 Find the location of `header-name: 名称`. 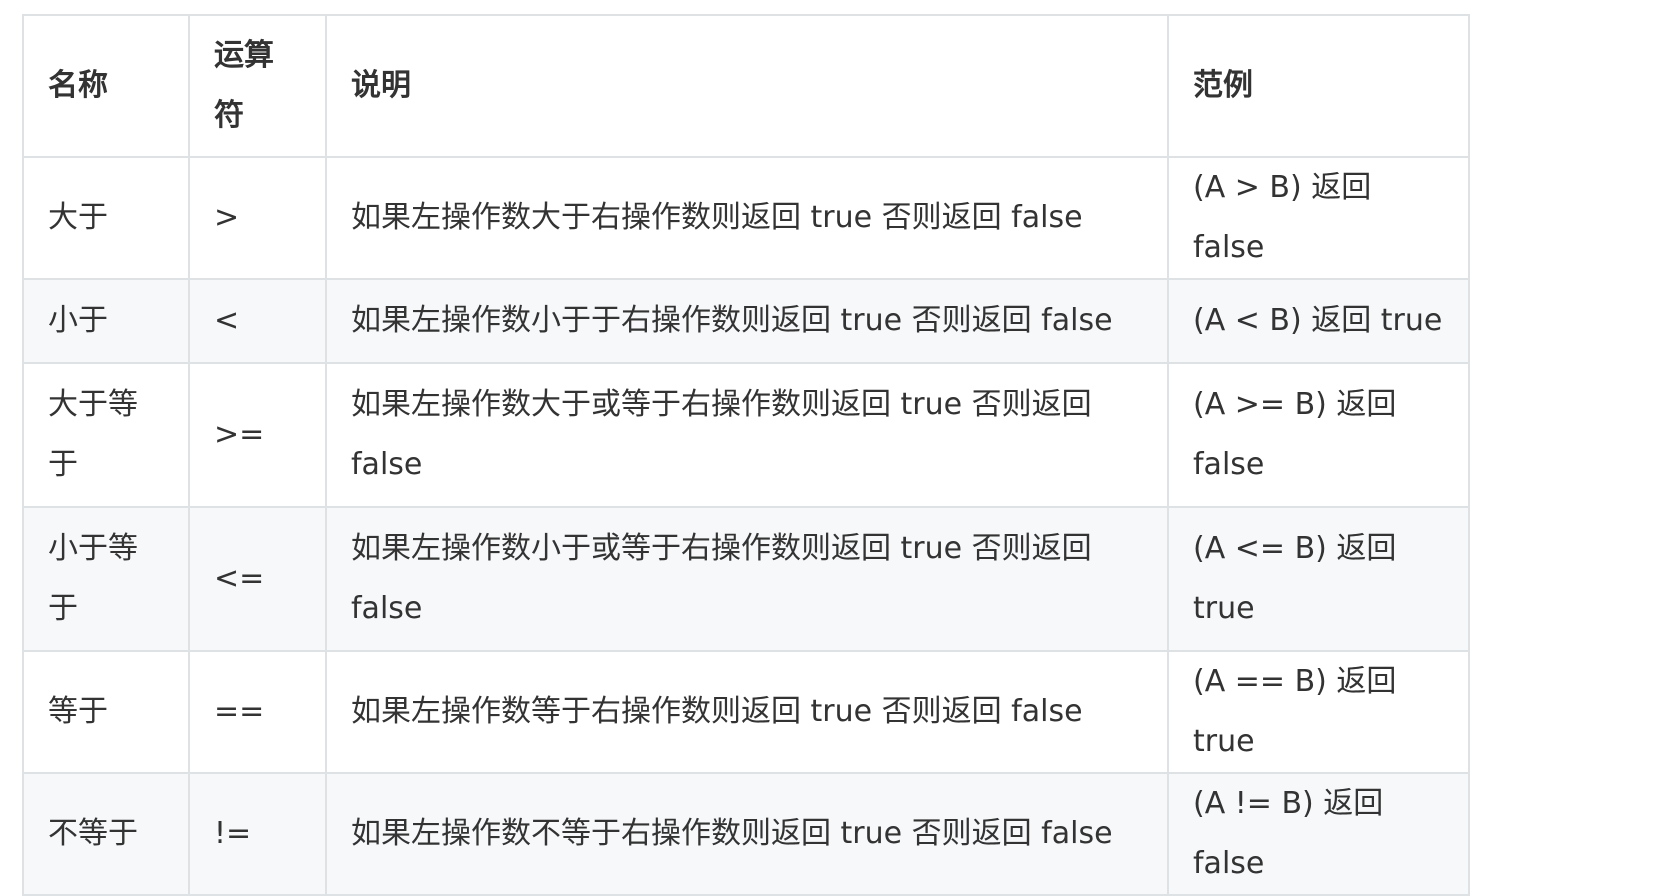

header-name: 名称 is located at coordinates (106, 86).